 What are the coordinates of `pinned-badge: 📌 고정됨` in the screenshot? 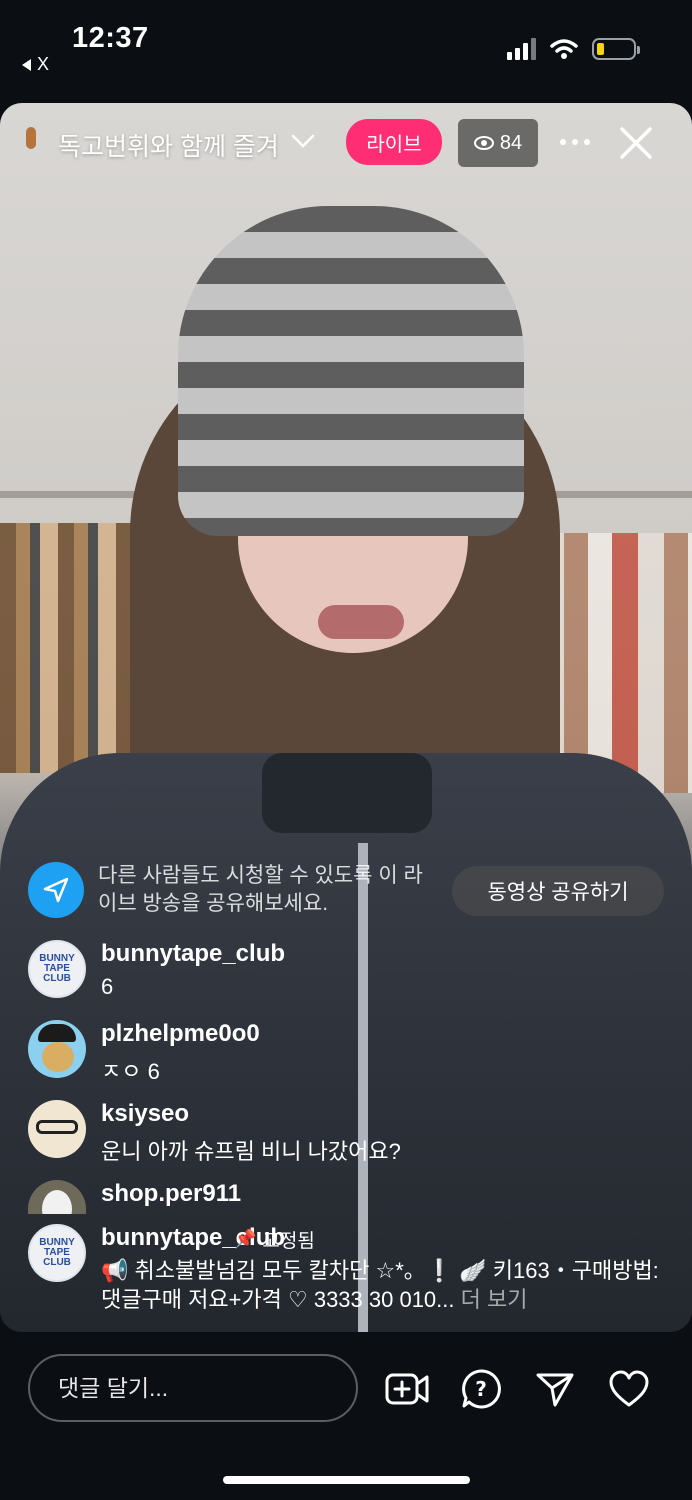 It's located at (274, 1239).